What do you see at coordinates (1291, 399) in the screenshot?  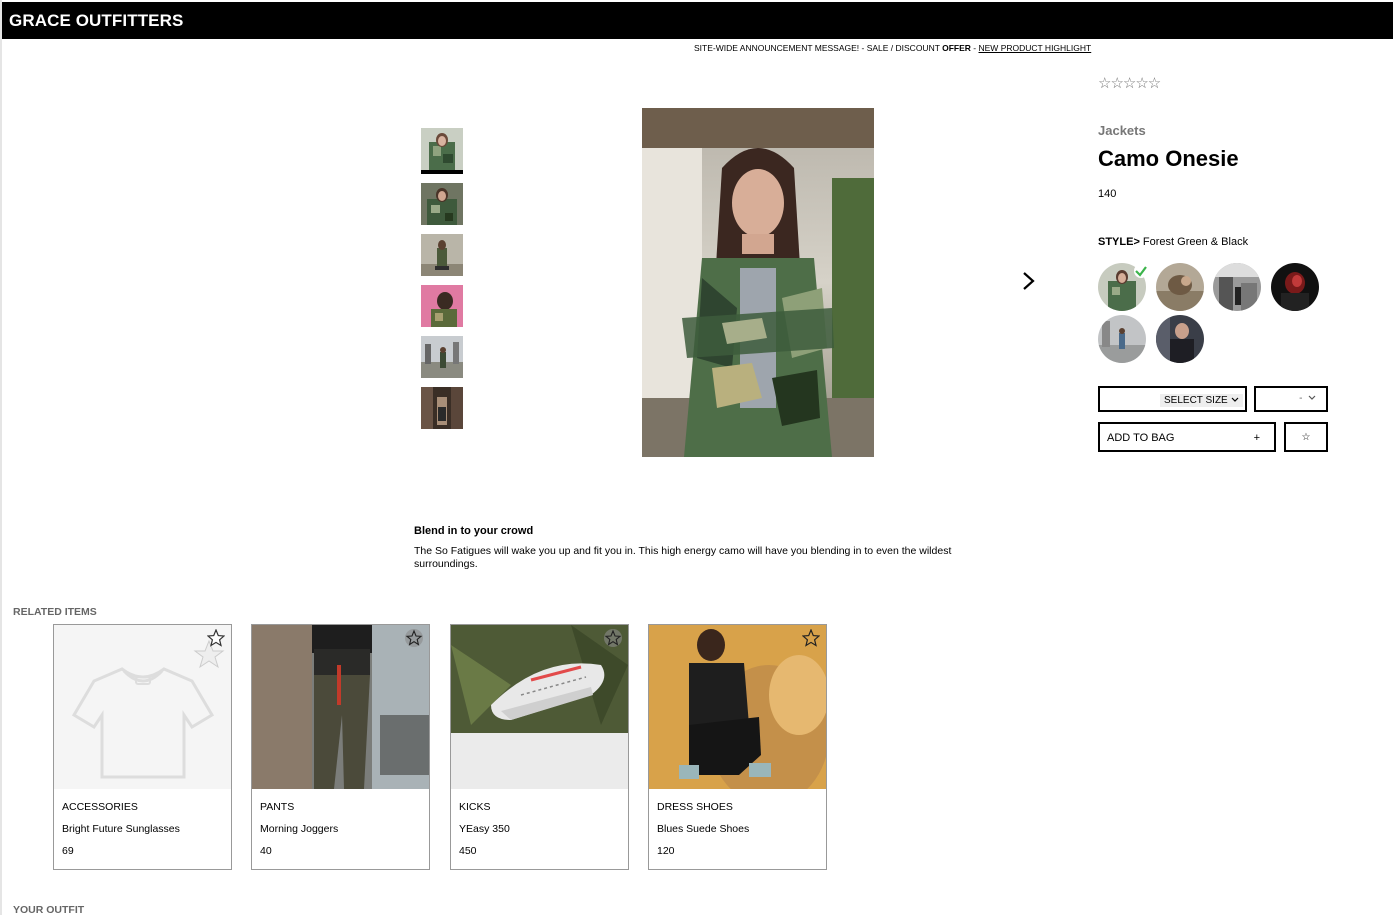 I see `quantity-select: -` at bounding box center [1291, 399].